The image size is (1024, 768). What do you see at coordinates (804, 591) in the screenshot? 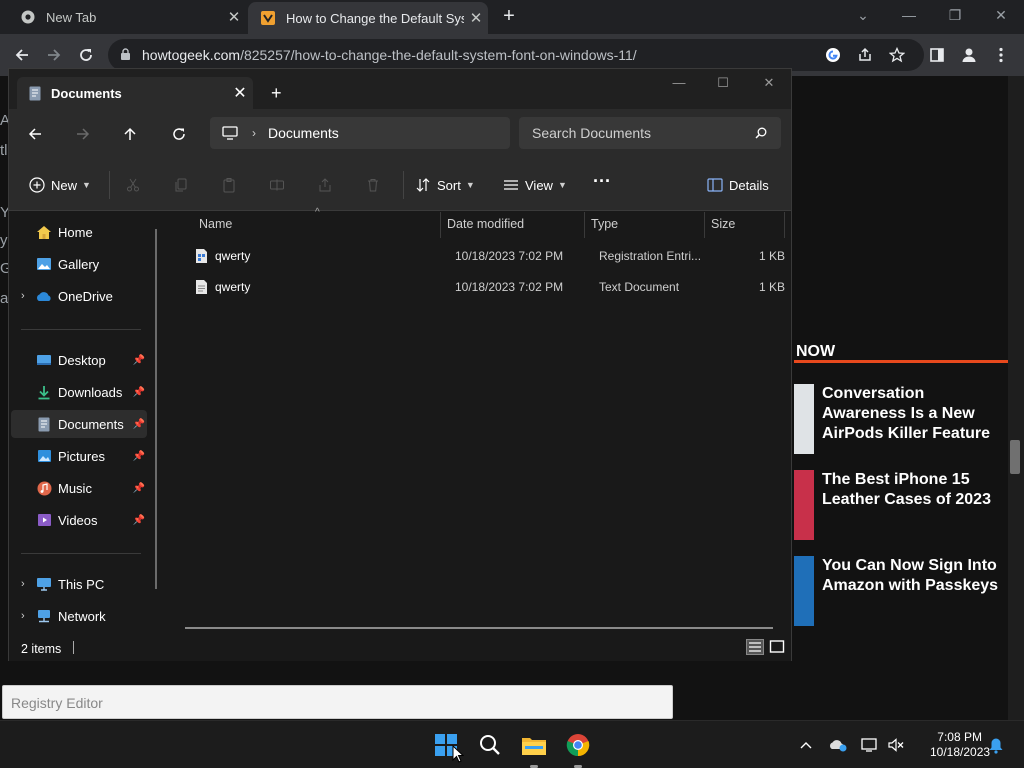
I see `article-thumbnail` at bounding box center [804, 591].